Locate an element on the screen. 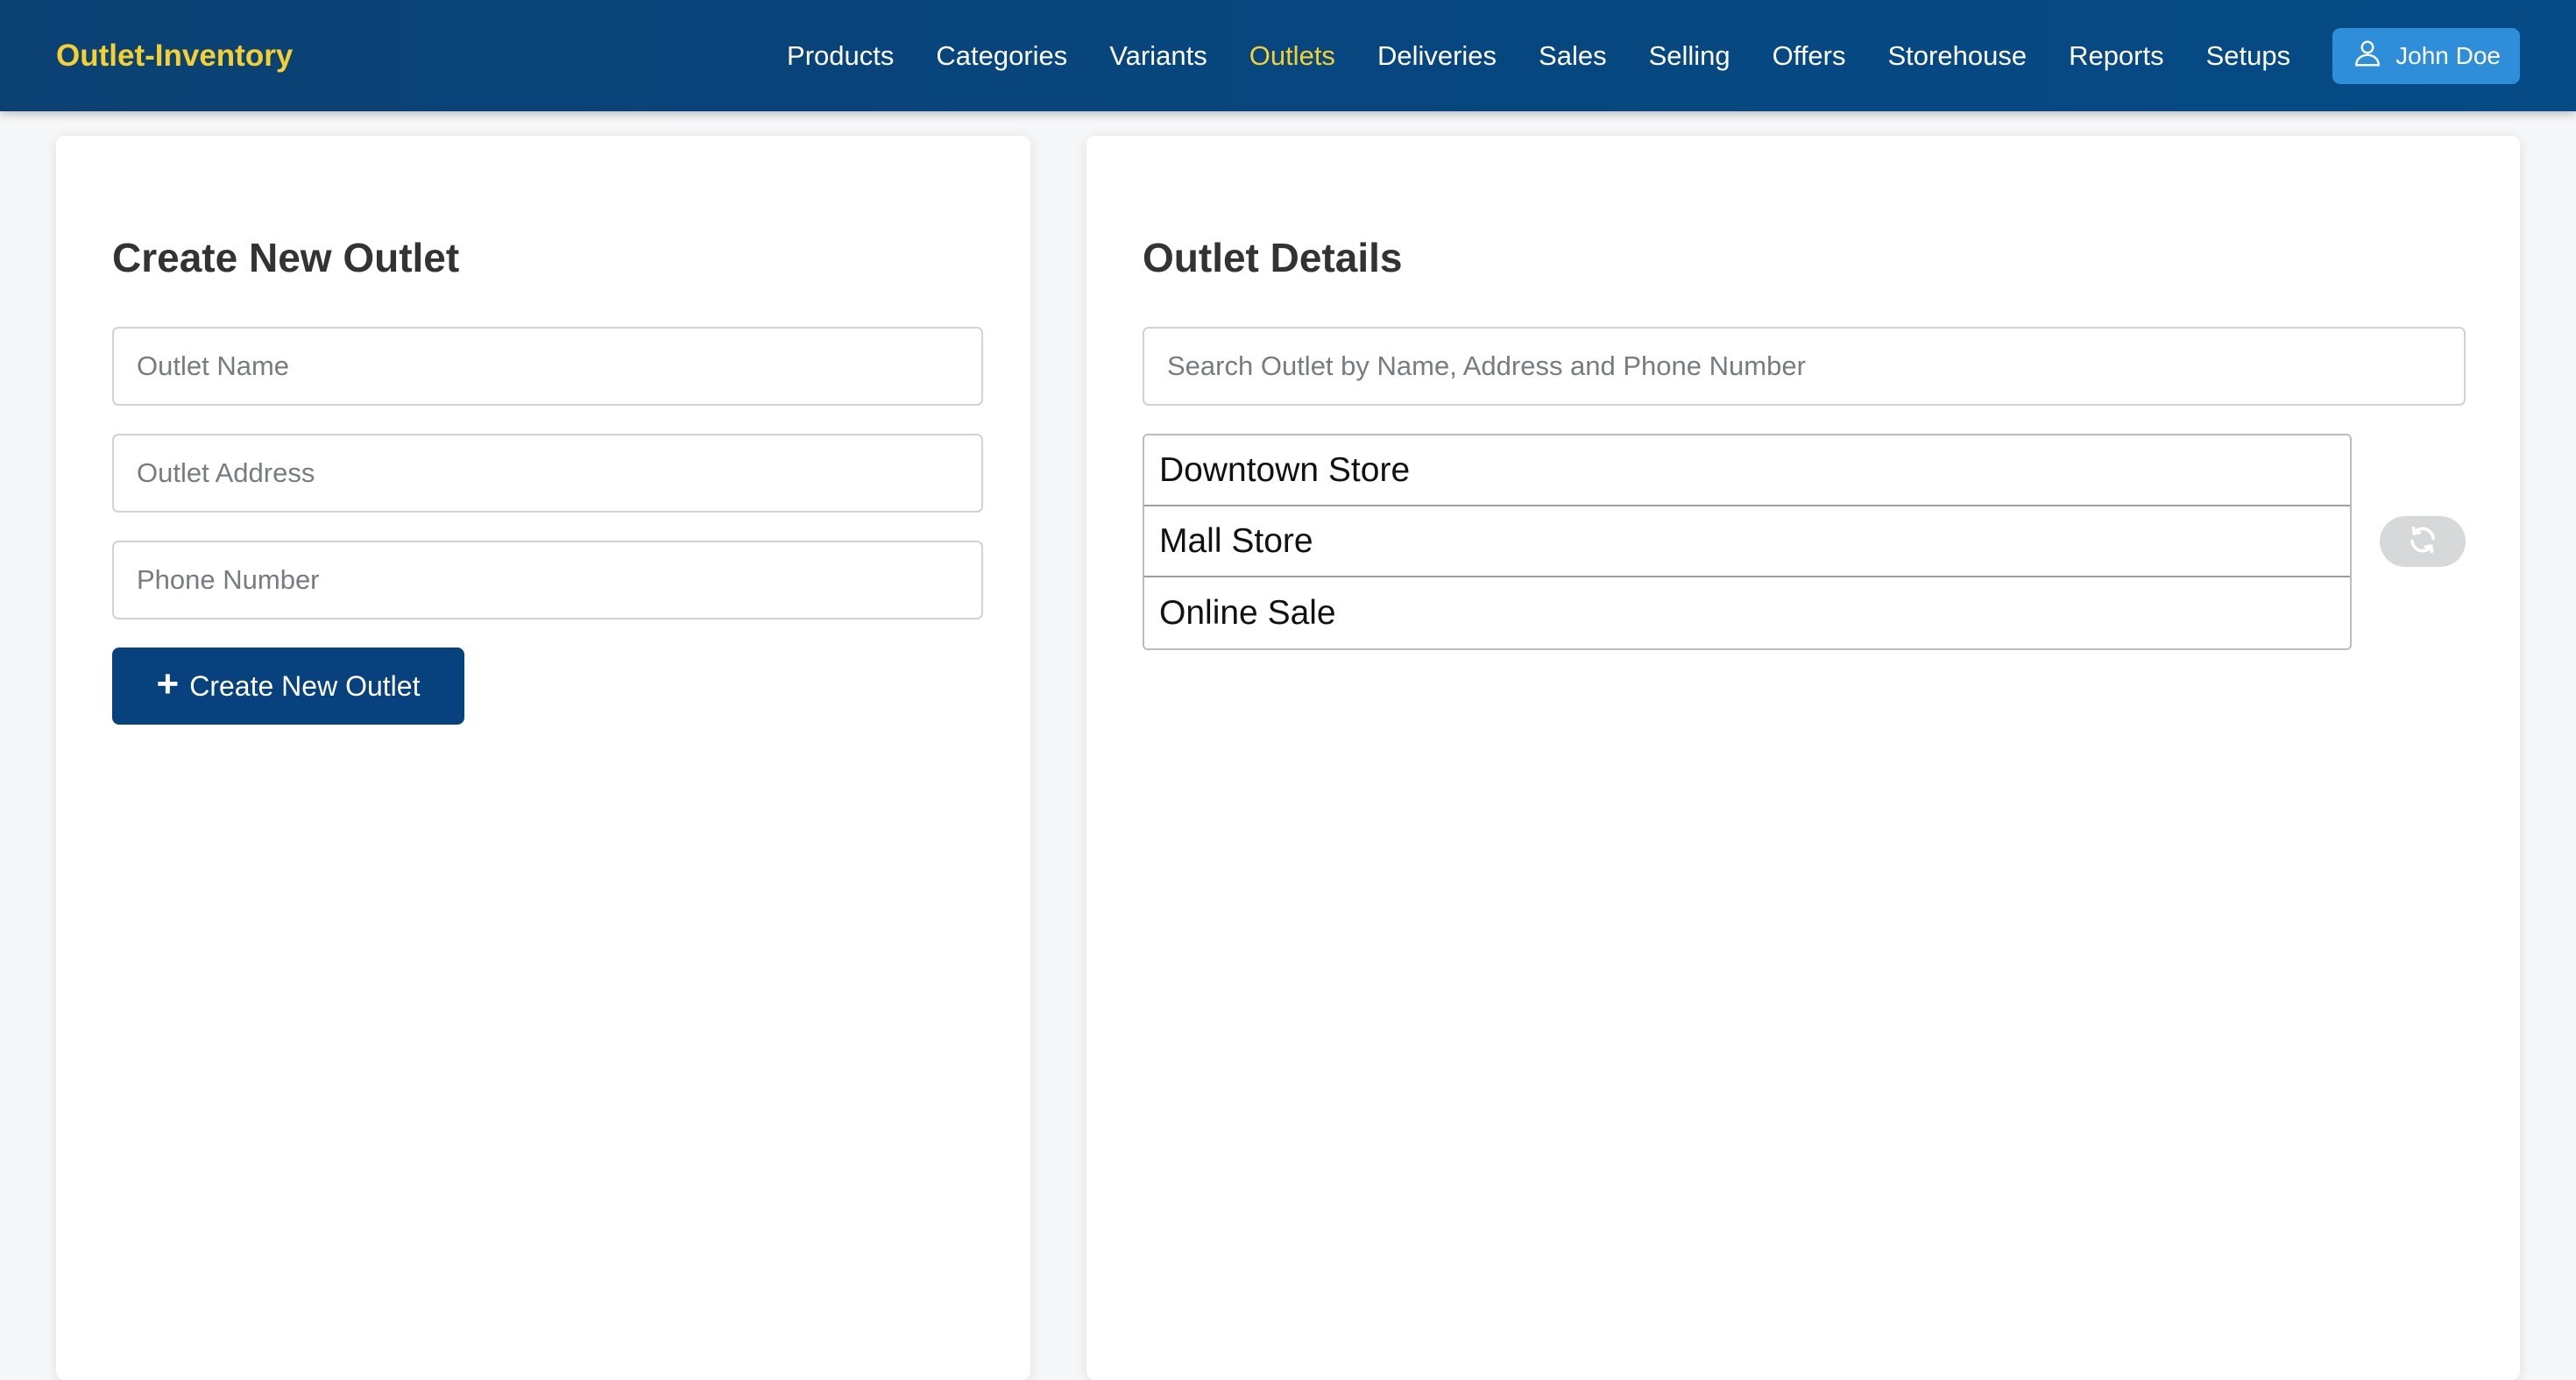 This screenshot has width=2576, height=1380. nav-link-sales: Sales is located at coordinates (1573, 56).